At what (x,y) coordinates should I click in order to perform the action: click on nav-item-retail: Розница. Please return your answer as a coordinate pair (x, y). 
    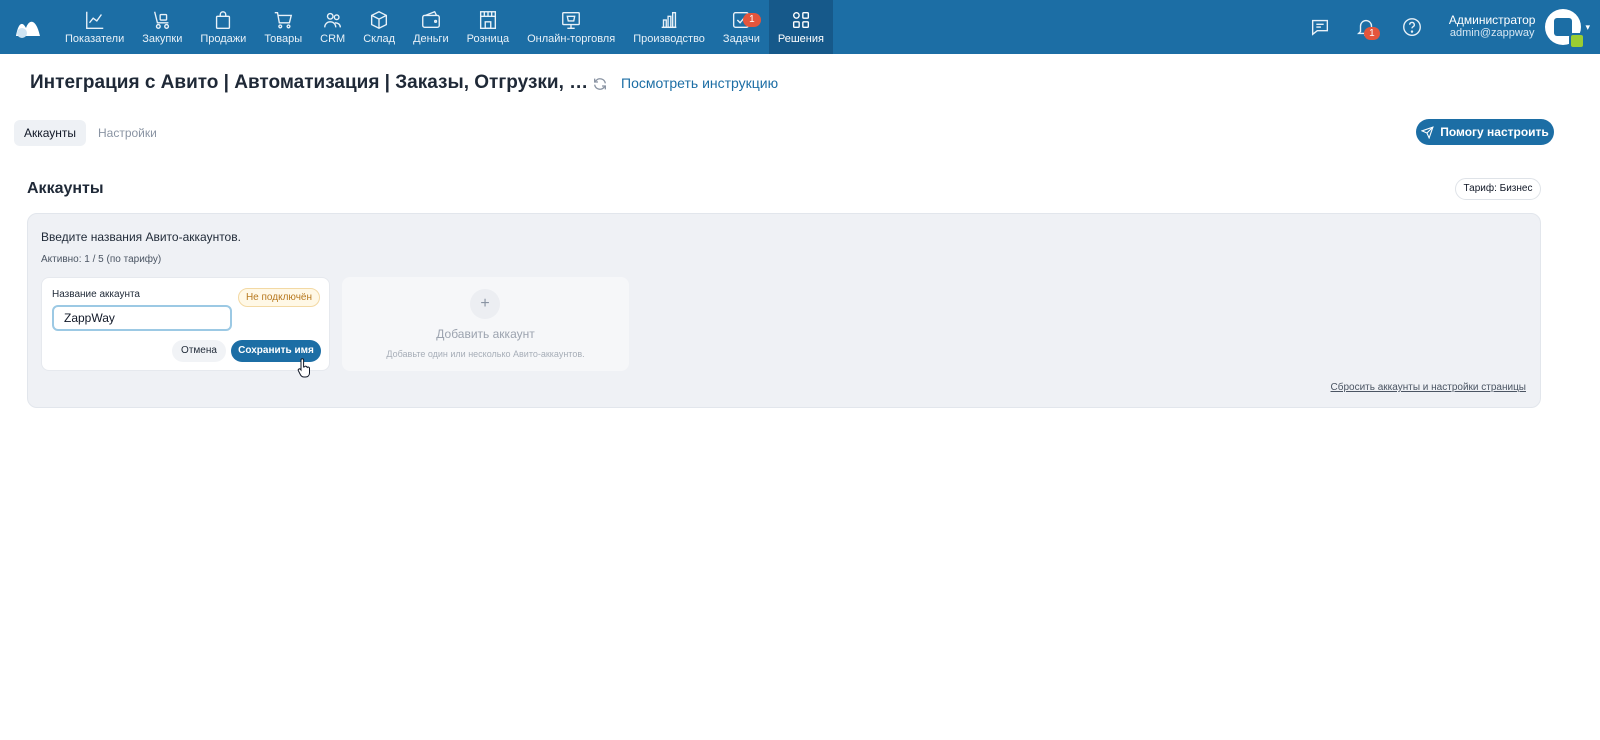
    Looking at the image, I should click on (488, 27).